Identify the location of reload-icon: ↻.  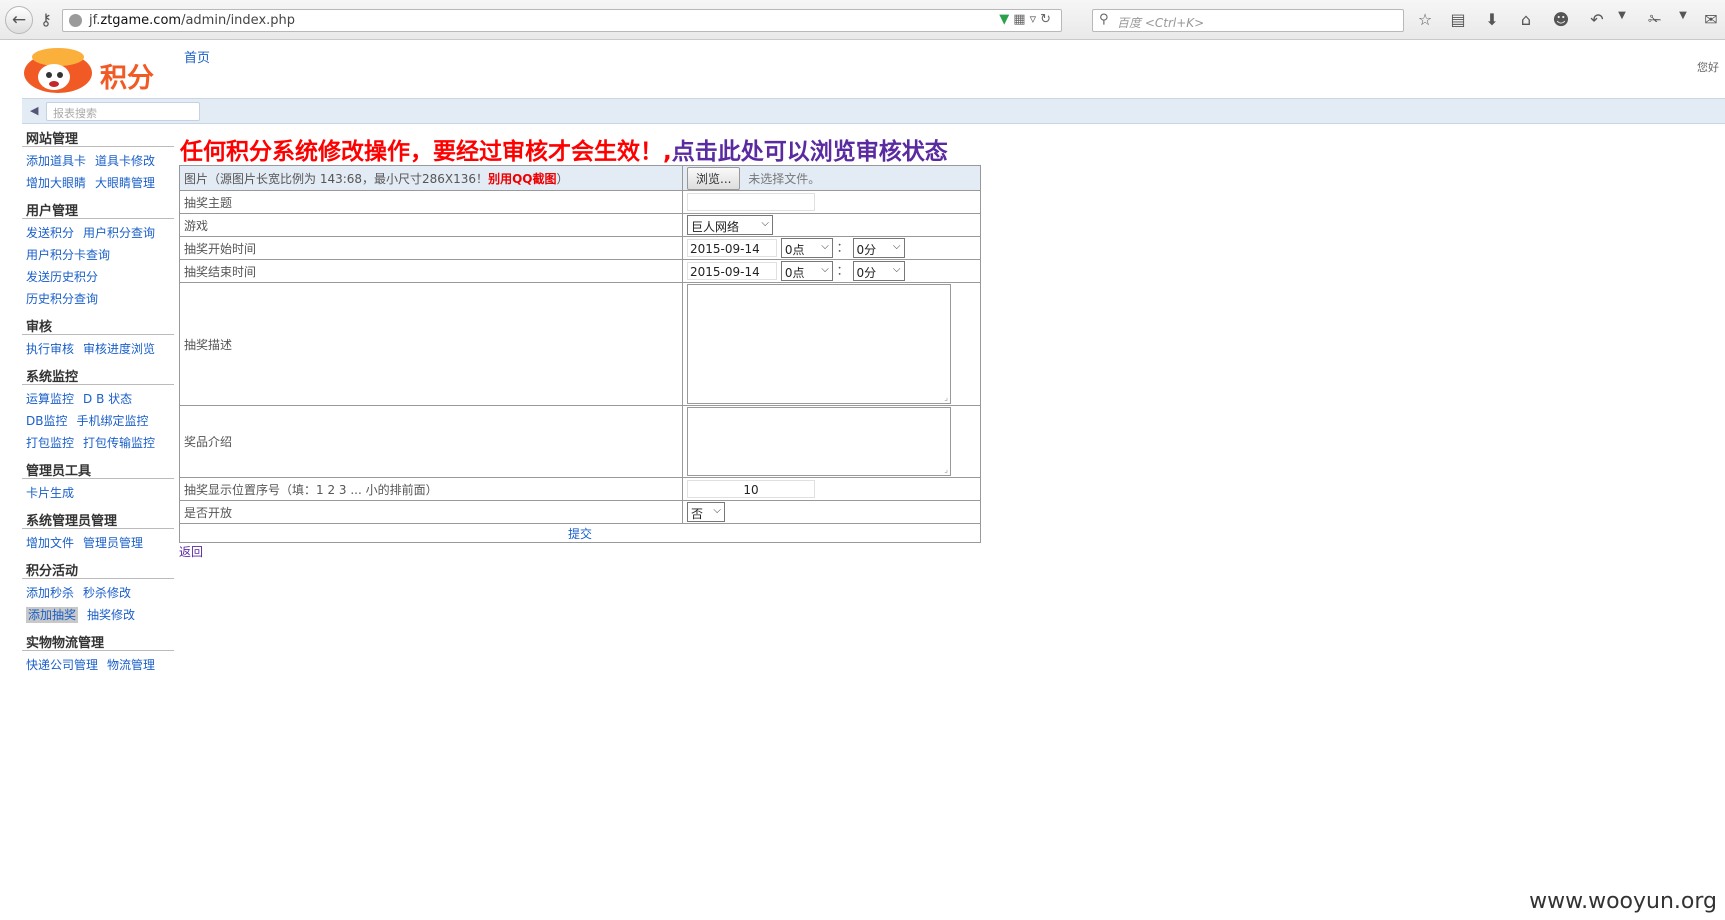
(1047, 19).